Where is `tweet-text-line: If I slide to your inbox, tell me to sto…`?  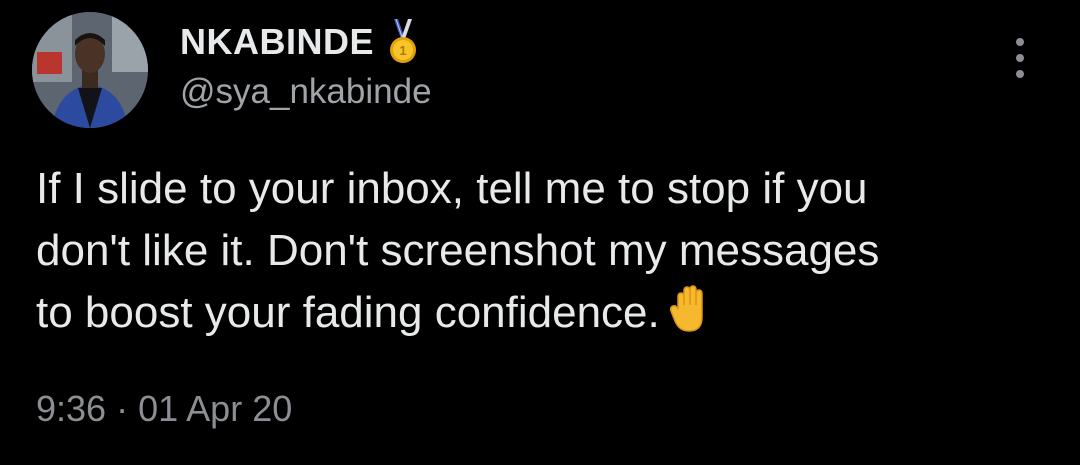 tweet-text-line: If I slide to your inbox, tell me to sto… is located at coordinates (452, 188).